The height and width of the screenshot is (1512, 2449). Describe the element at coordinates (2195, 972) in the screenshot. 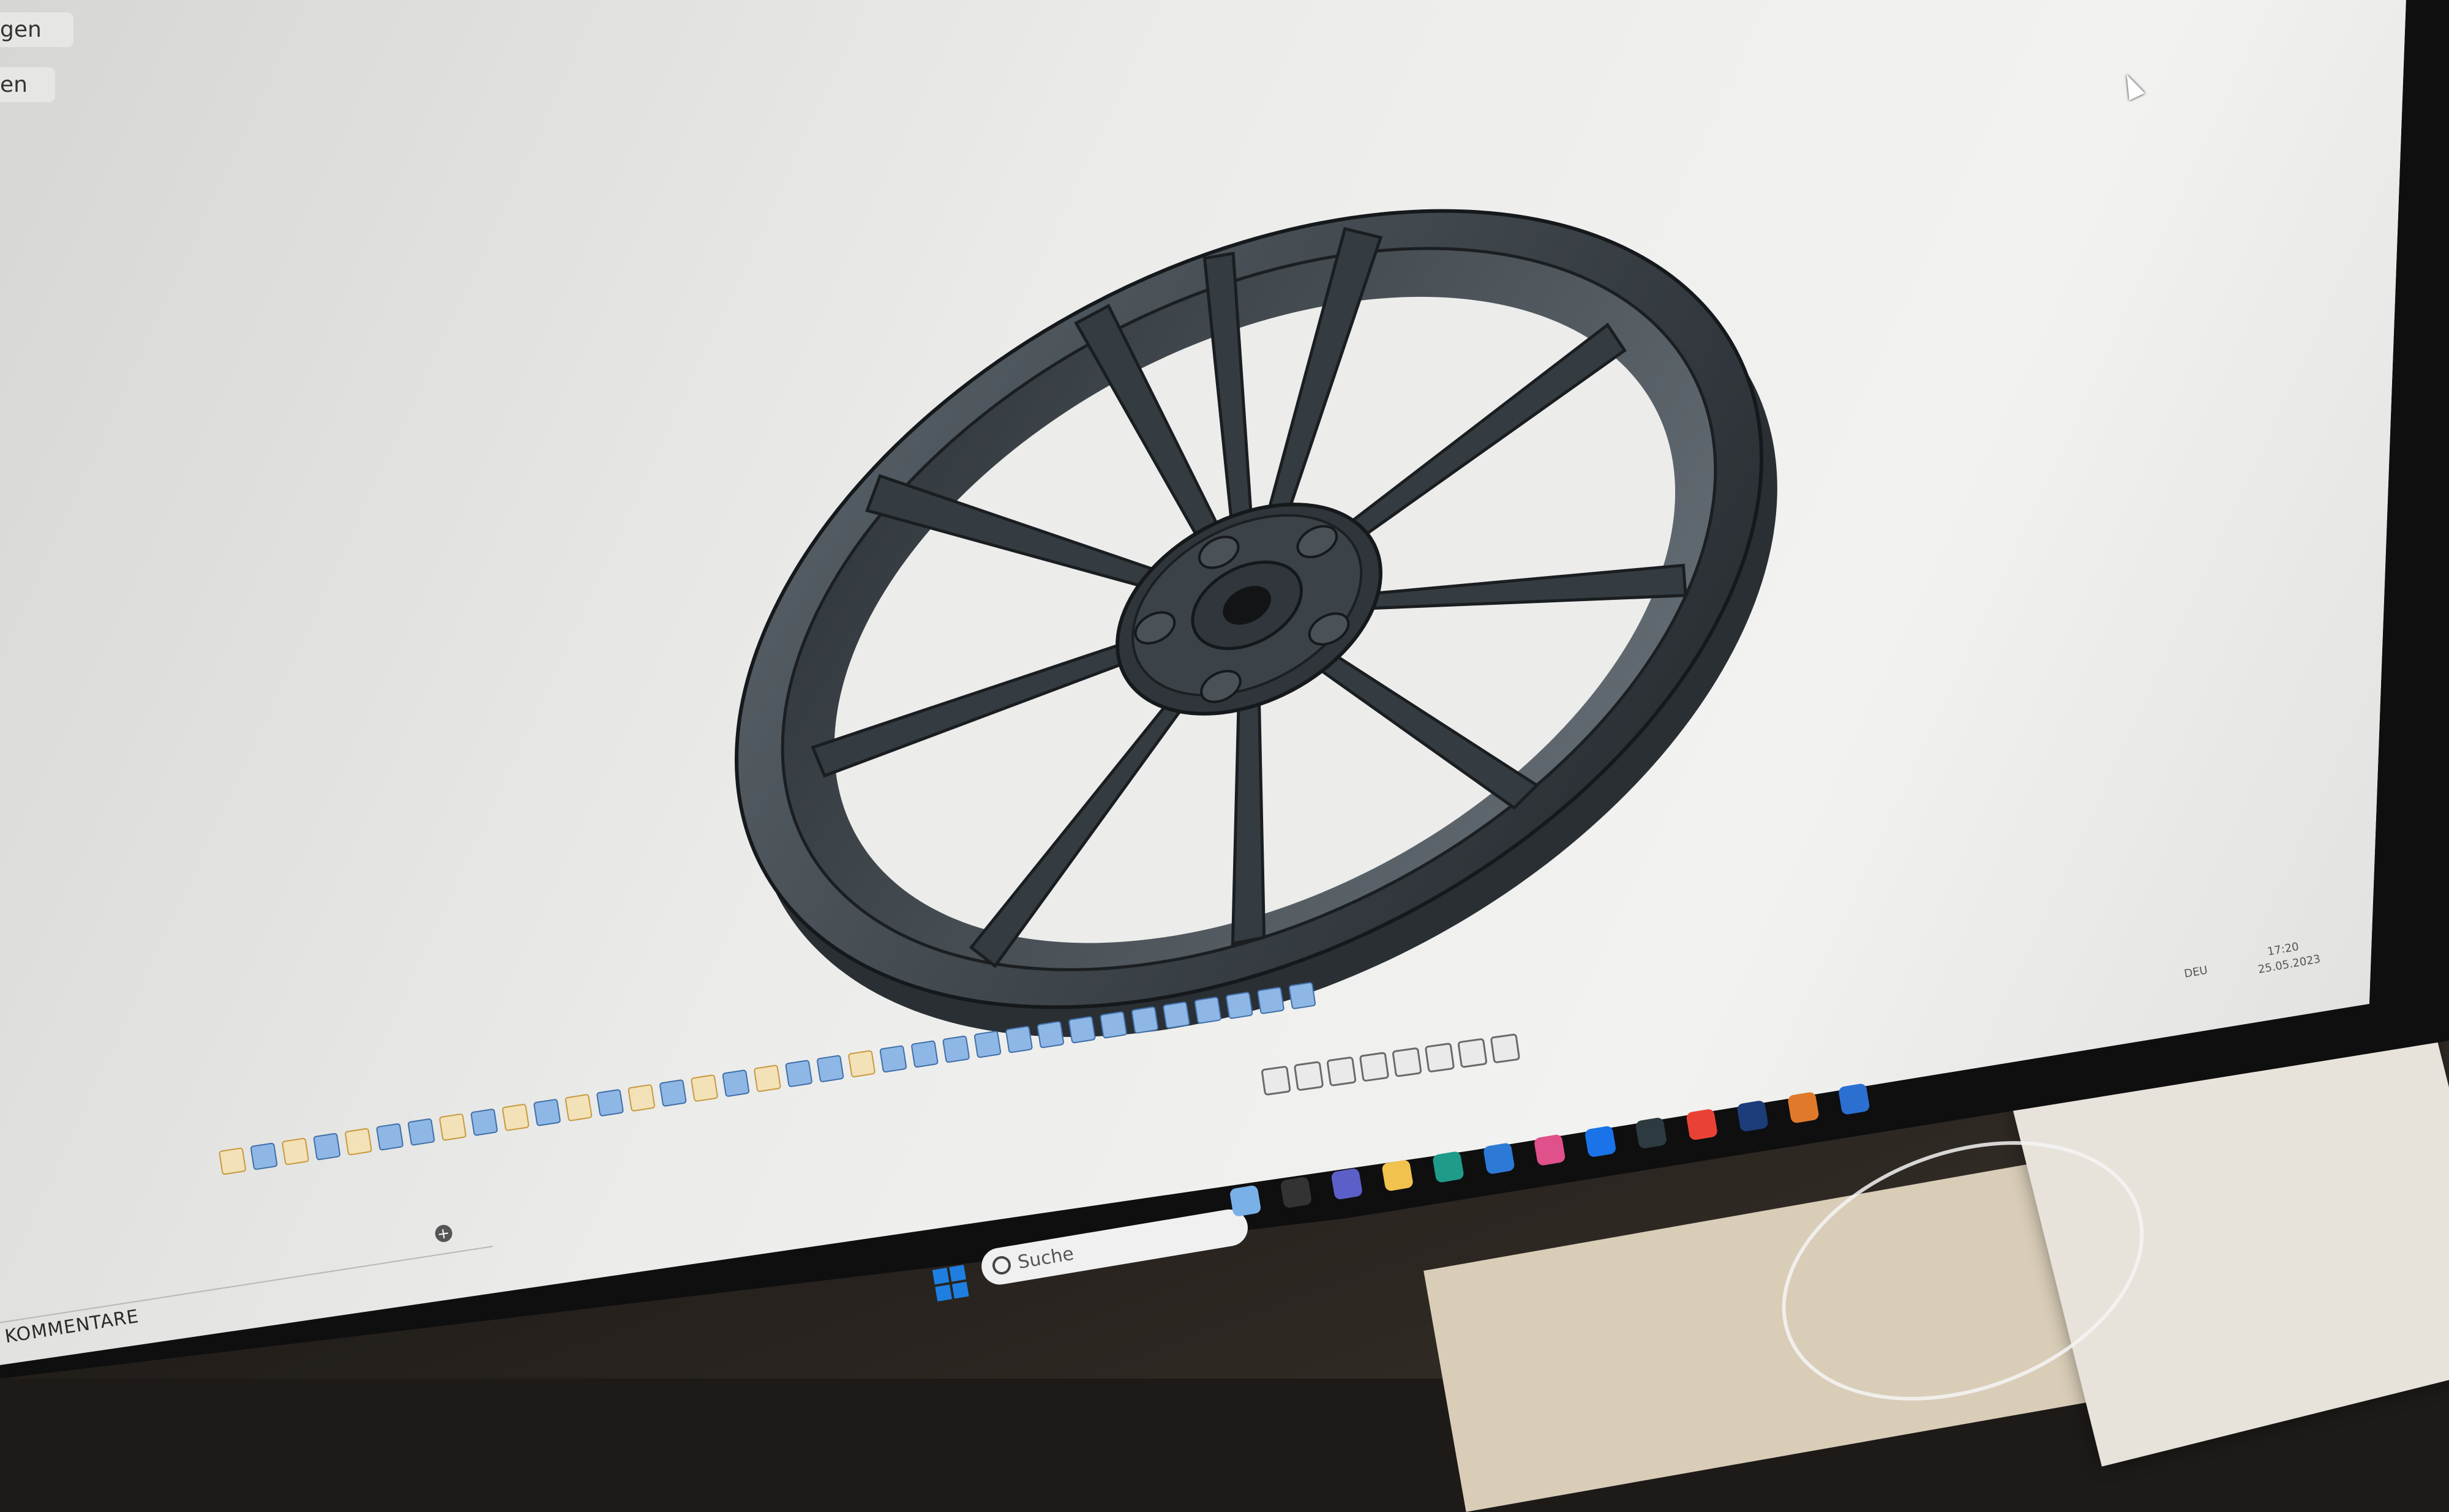

I see `language-indicator: DEU` at that location.